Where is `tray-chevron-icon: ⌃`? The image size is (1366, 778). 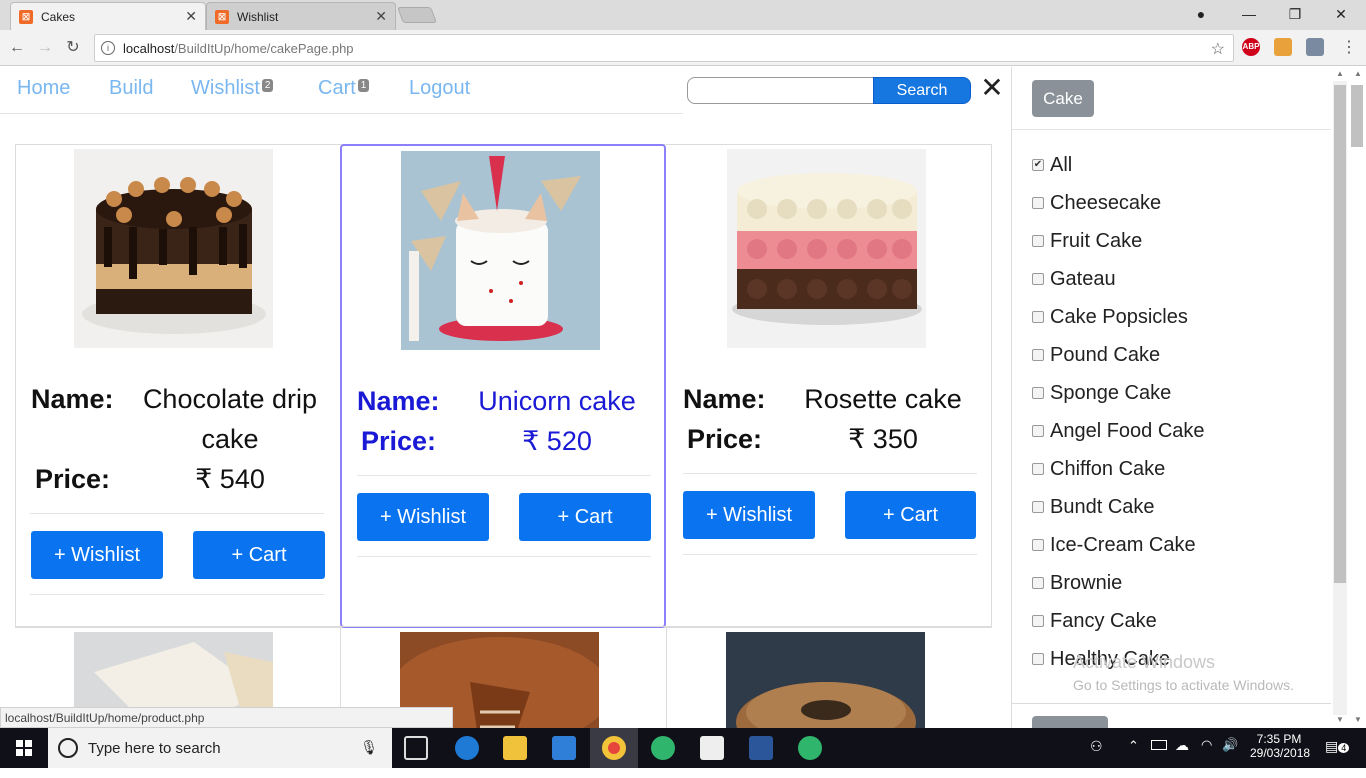
tray-chevron-icon: ⌃ is located at coordinates (1133, 758).